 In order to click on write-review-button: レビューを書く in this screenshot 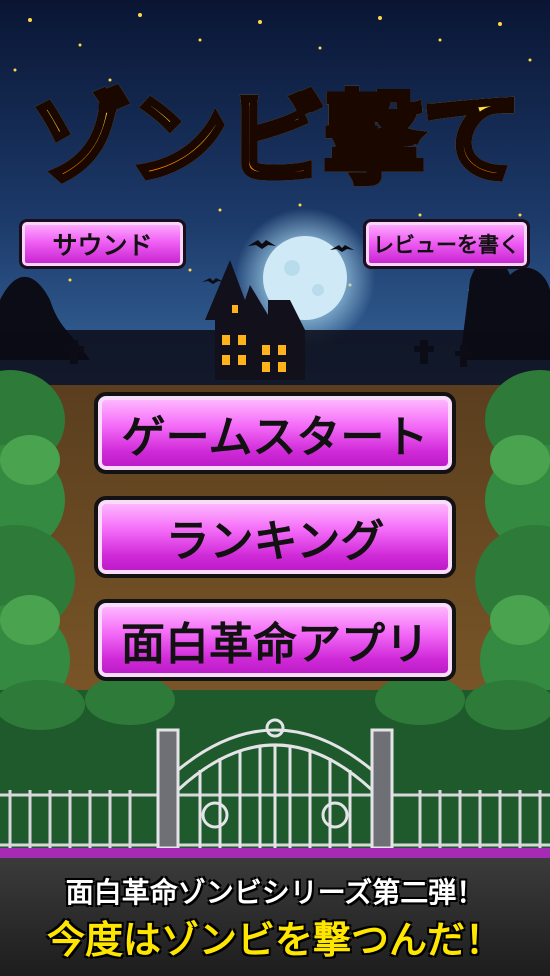, I will do `click(446, 244)`.